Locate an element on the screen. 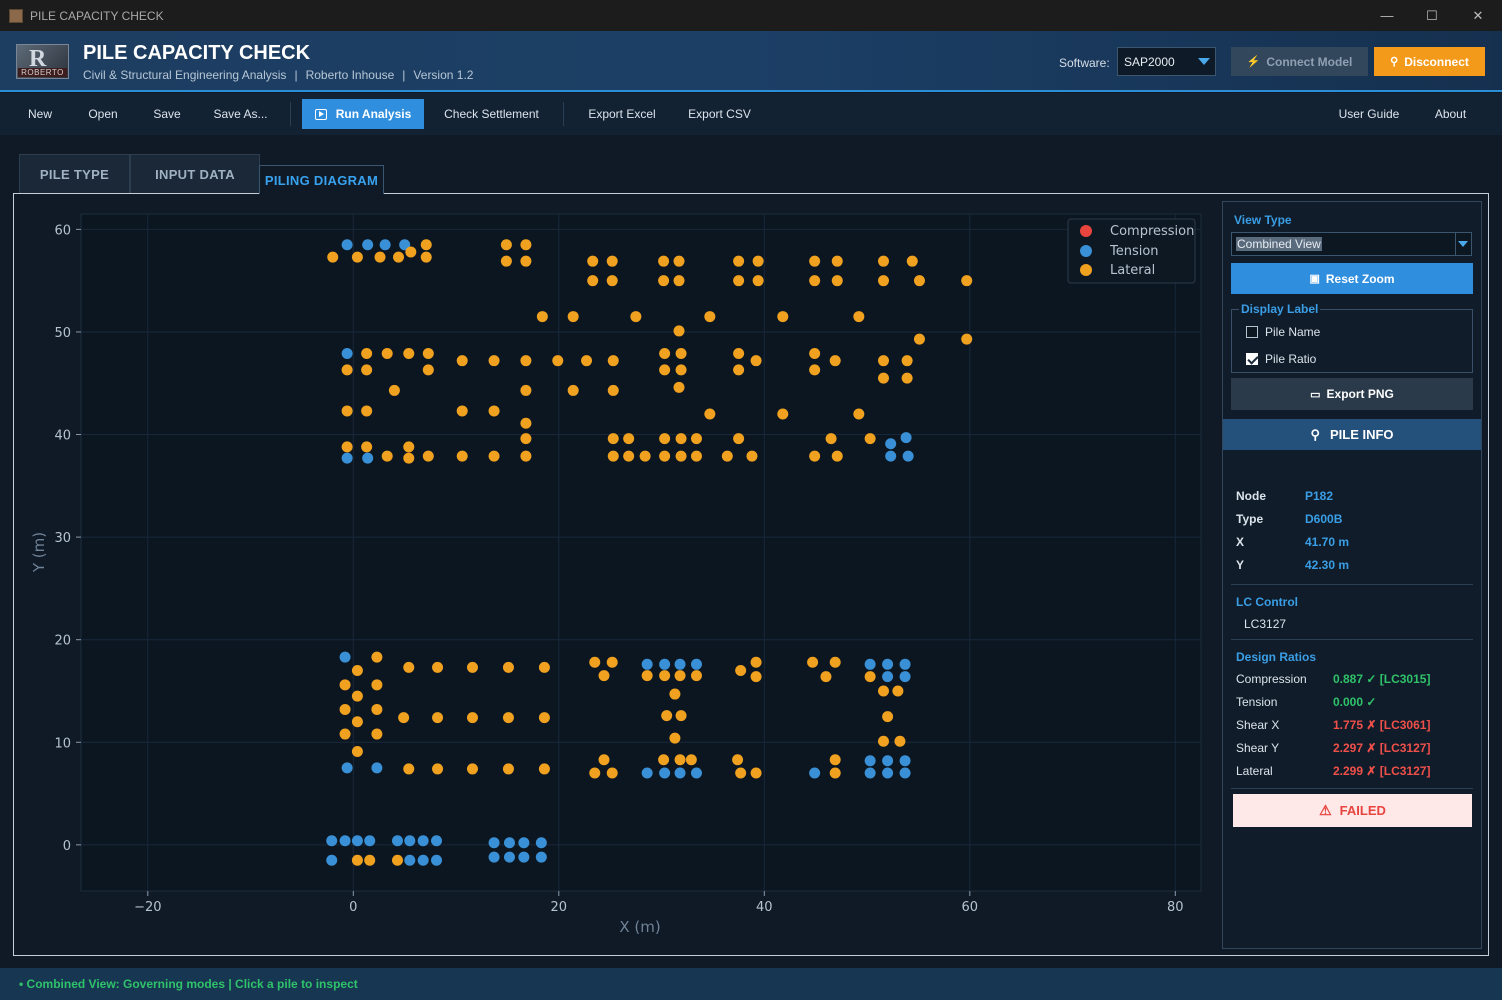  export-png-button: ▭ Export PNG is located at coordinates (1352, 394).